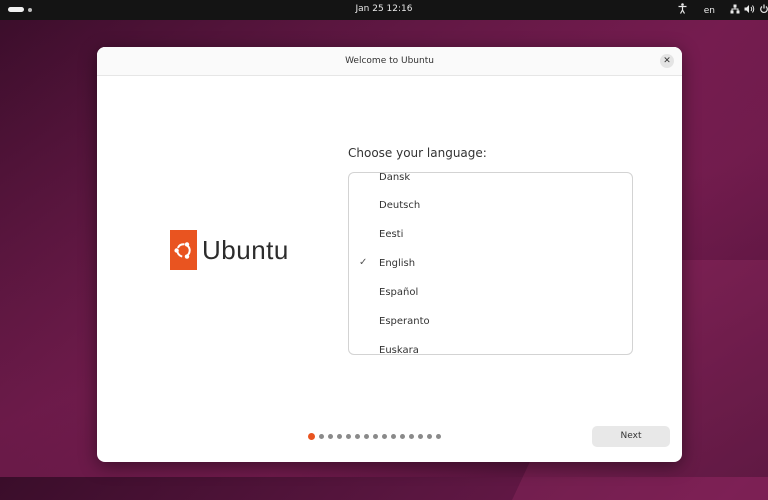 Image resolution: width=768 pixels, height=500 pixels. What do you see at coordinates (490, 292) in the screenshot?
I see `list-item-espanol: Español` at bounding box center [490, 292].